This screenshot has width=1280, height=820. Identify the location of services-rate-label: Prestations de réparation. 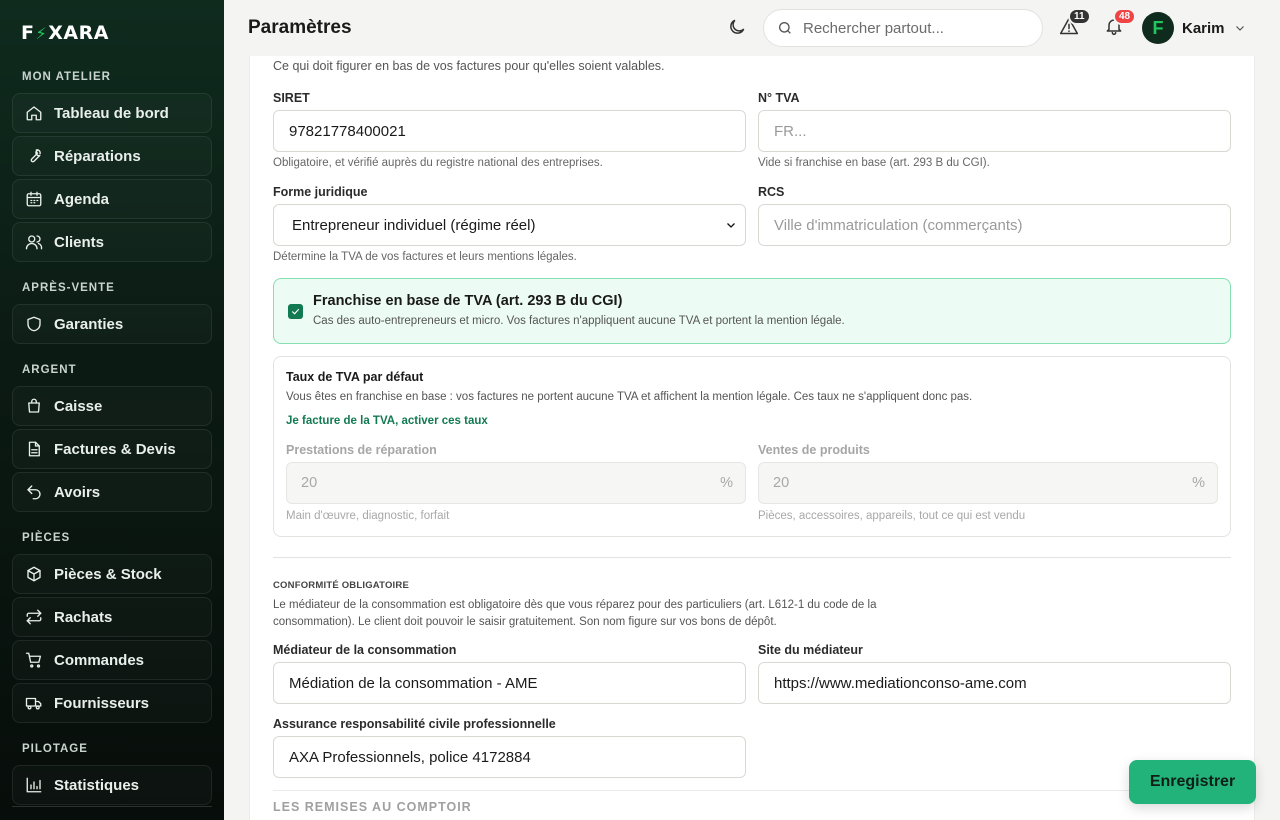
(361, 450).